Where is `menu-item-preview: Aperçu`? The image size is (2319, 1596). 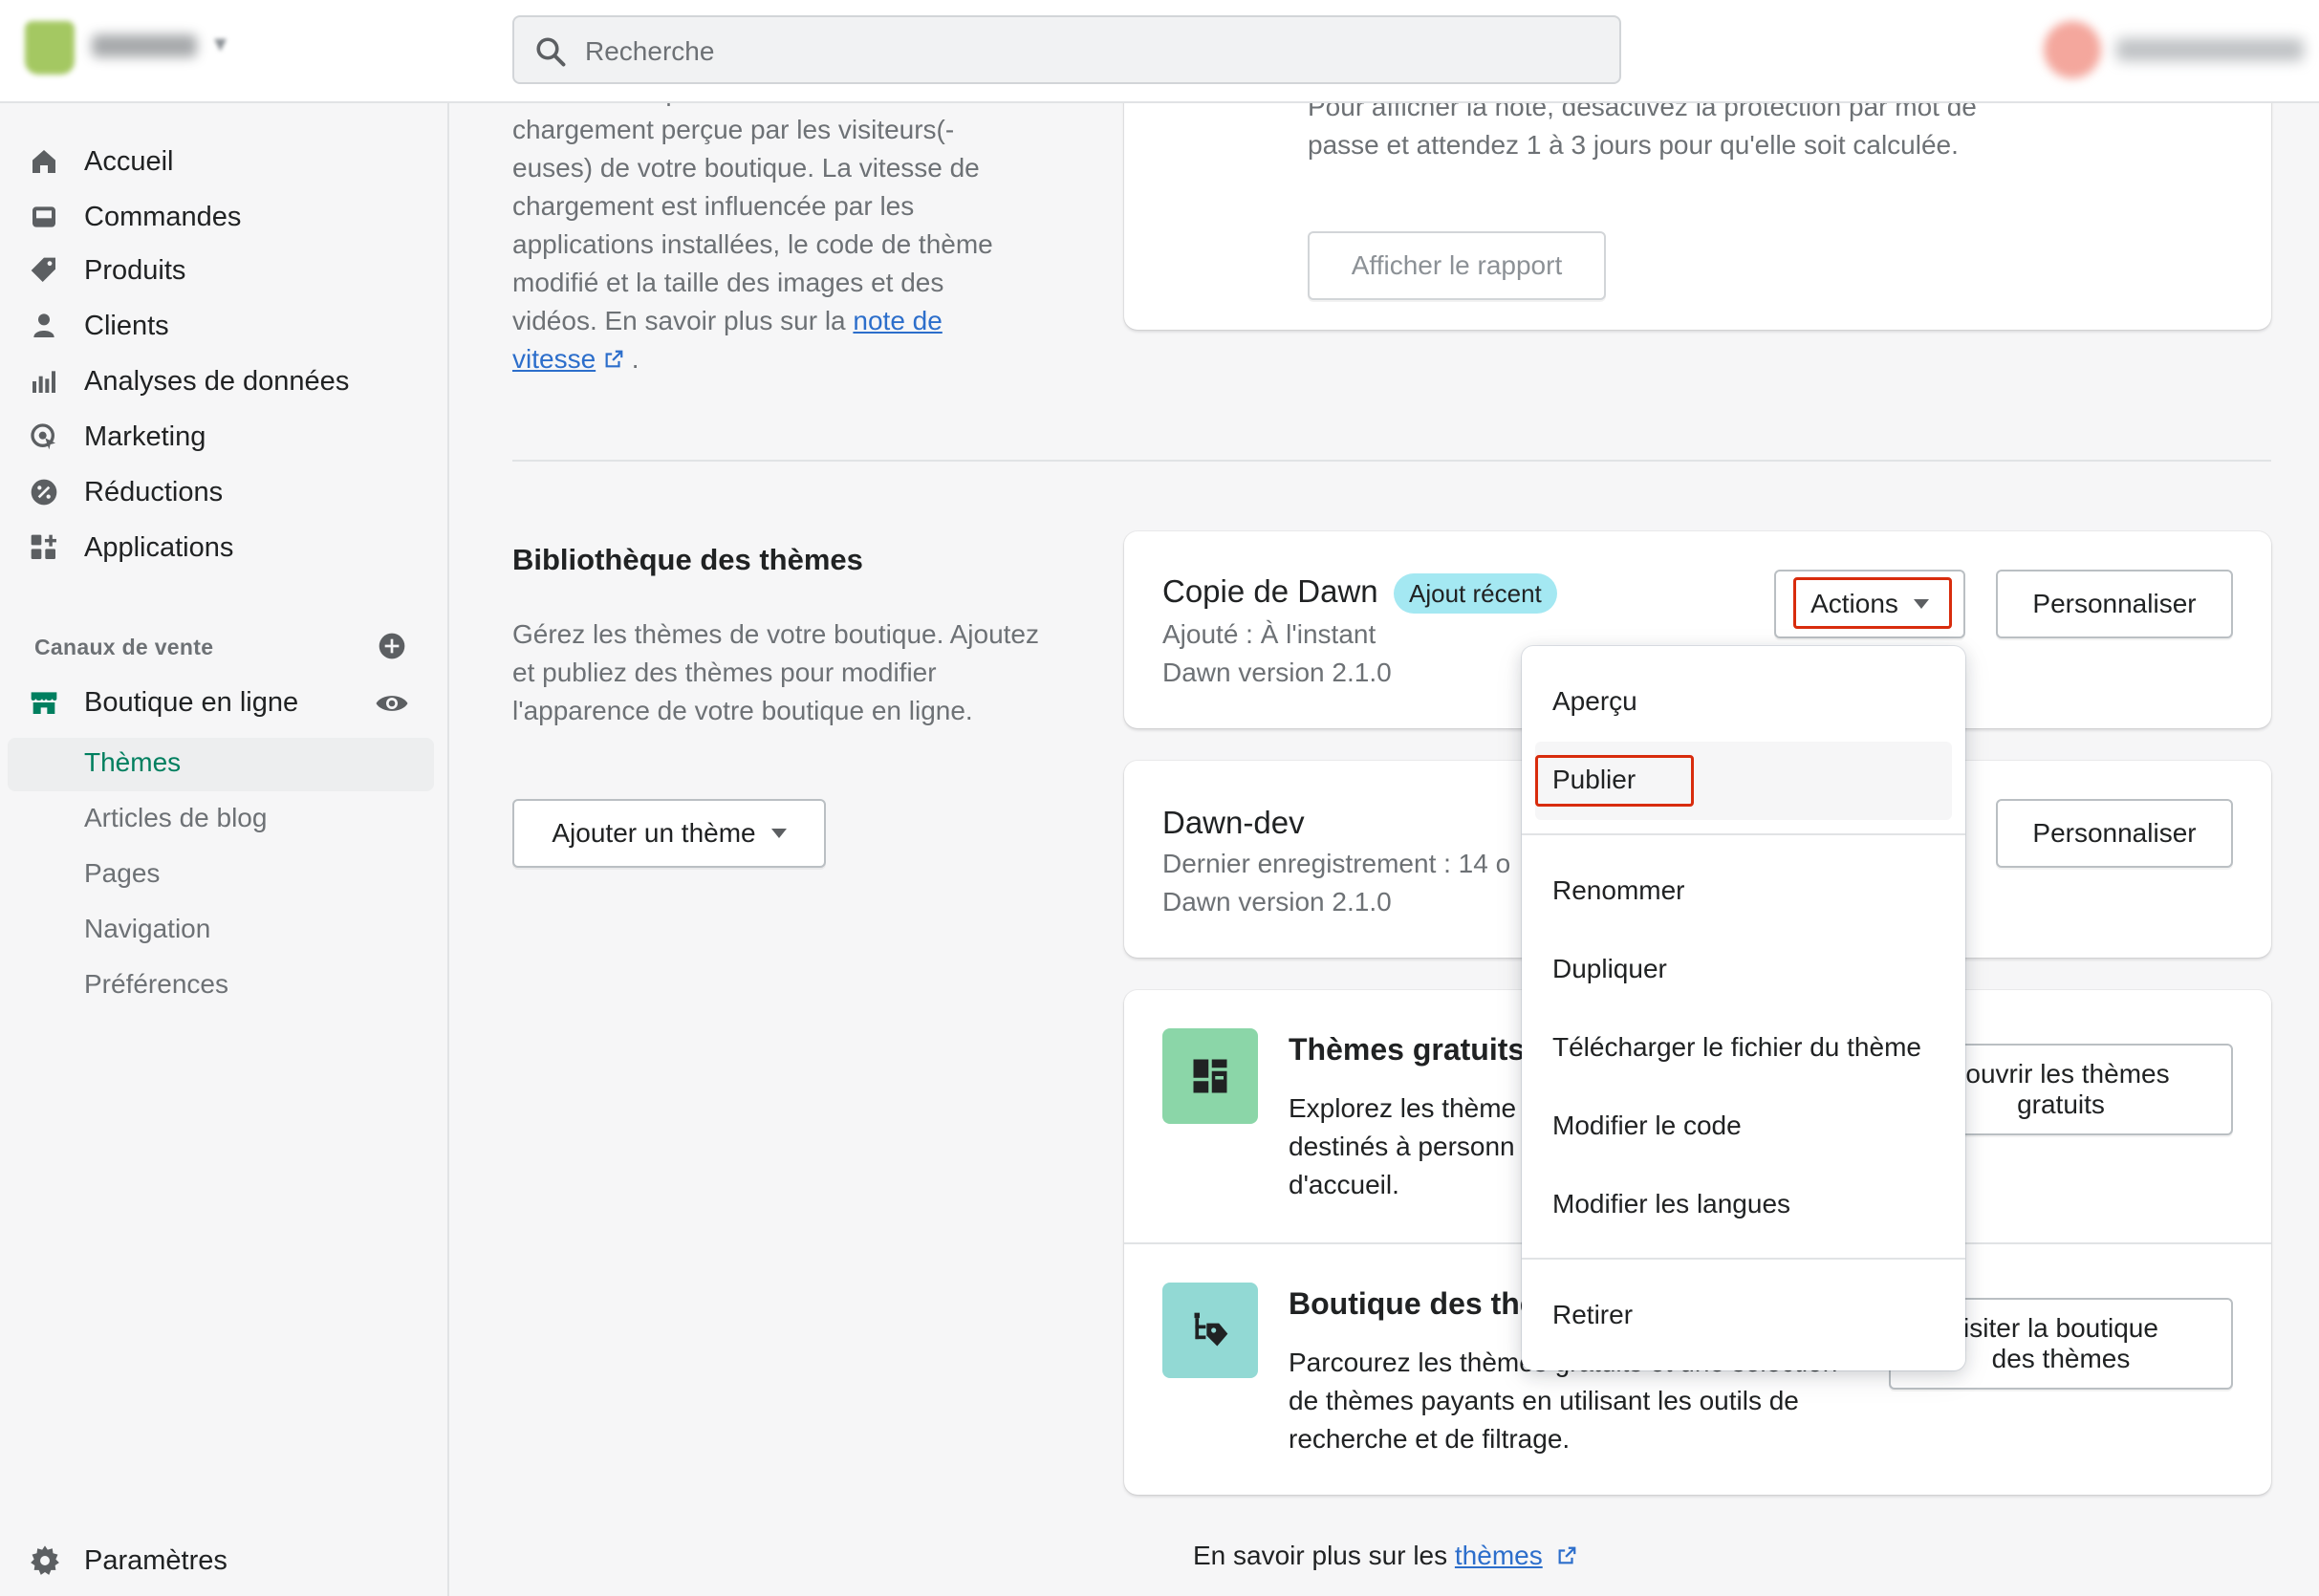 menu-item-preview: Aperçu is located at coordinates (1594, 702).